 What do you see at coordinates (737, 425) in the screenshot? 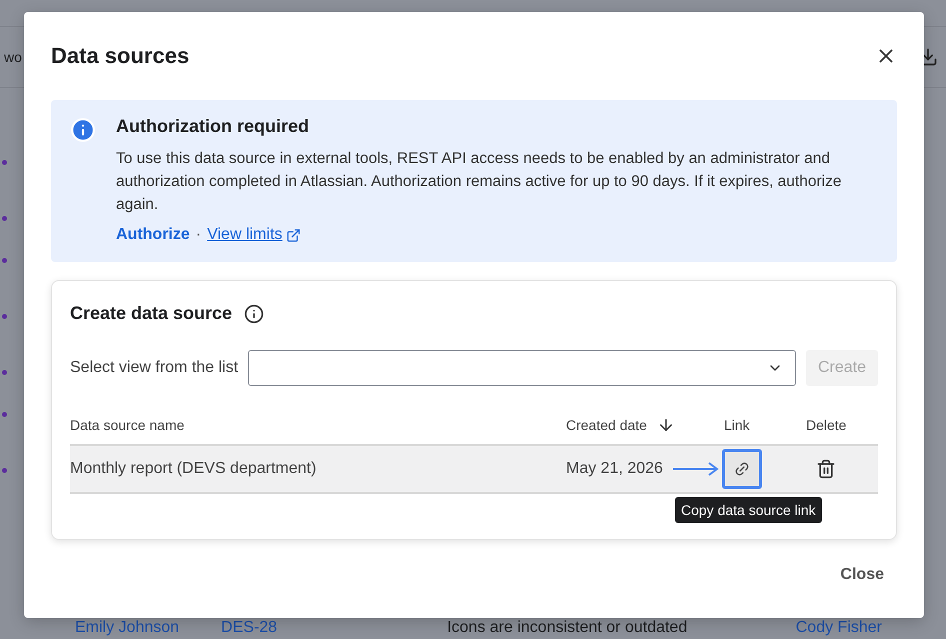
I see `column-header: Link` at bounding box center [737, 425].